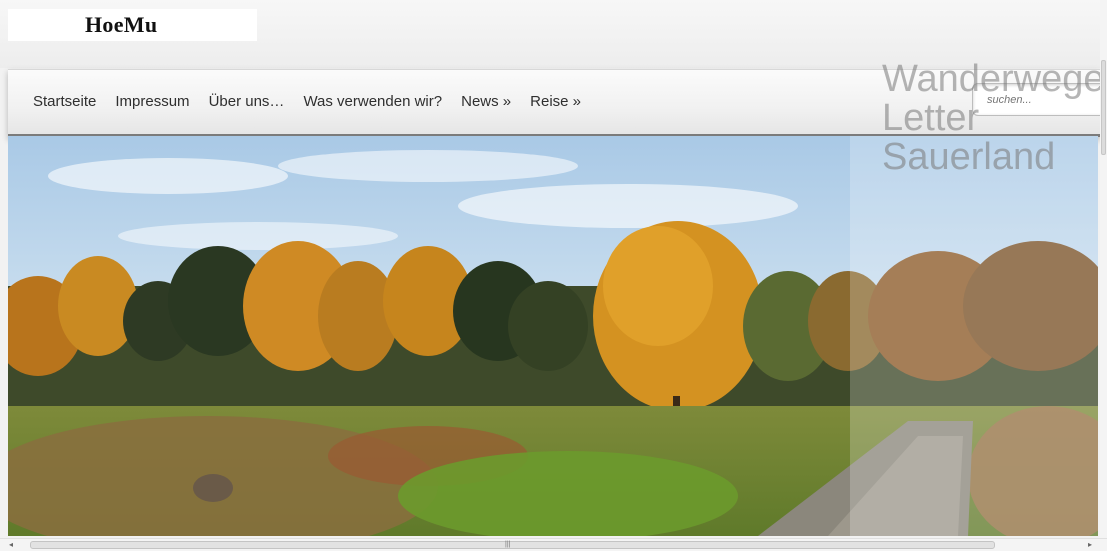 This screenshot has width=1107, height=551. What do you see at coordinates (512, 545) in the screenshot?
I see `horizontal-scrollbar-thumb` at bounding box center [512, 545].